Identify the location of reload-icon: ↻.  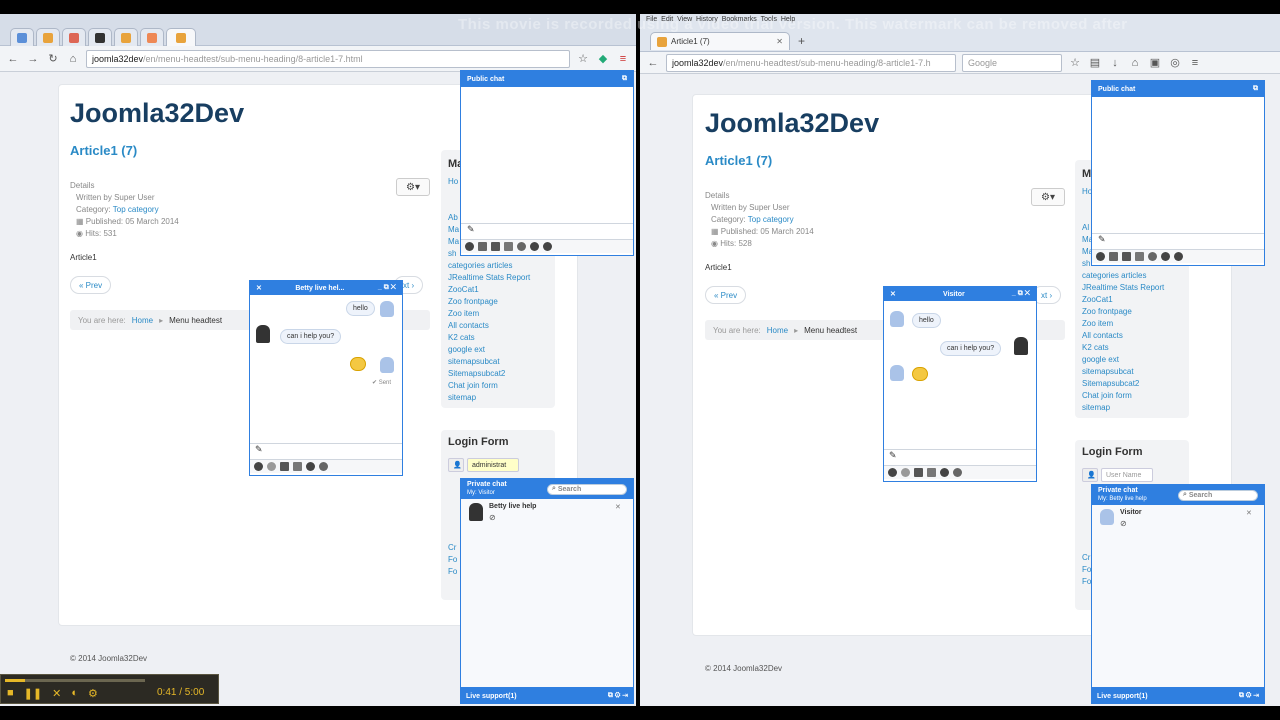
(53, 59).